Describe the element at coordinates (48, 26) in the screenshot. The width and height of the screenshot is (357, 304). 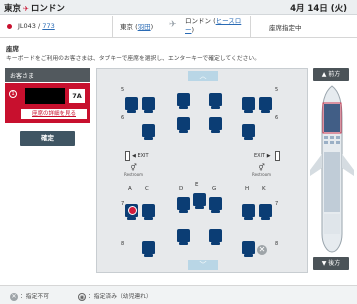
I see `aircraft-type-link: 773` at that location.